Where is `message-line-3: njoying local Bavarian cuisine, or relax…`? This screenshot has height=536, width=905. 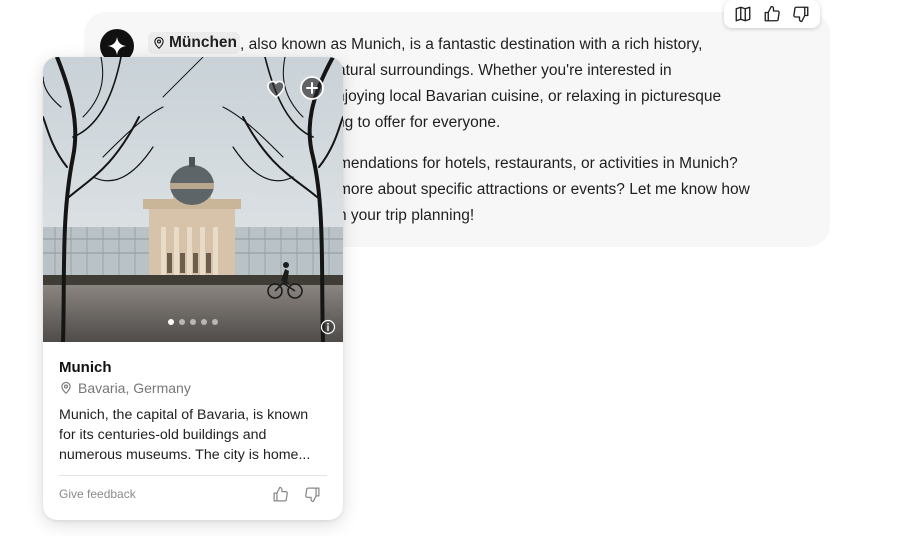
message-line-3: njoying local Bavarian cuisine, or relax… is located at coordinates (529, 96).